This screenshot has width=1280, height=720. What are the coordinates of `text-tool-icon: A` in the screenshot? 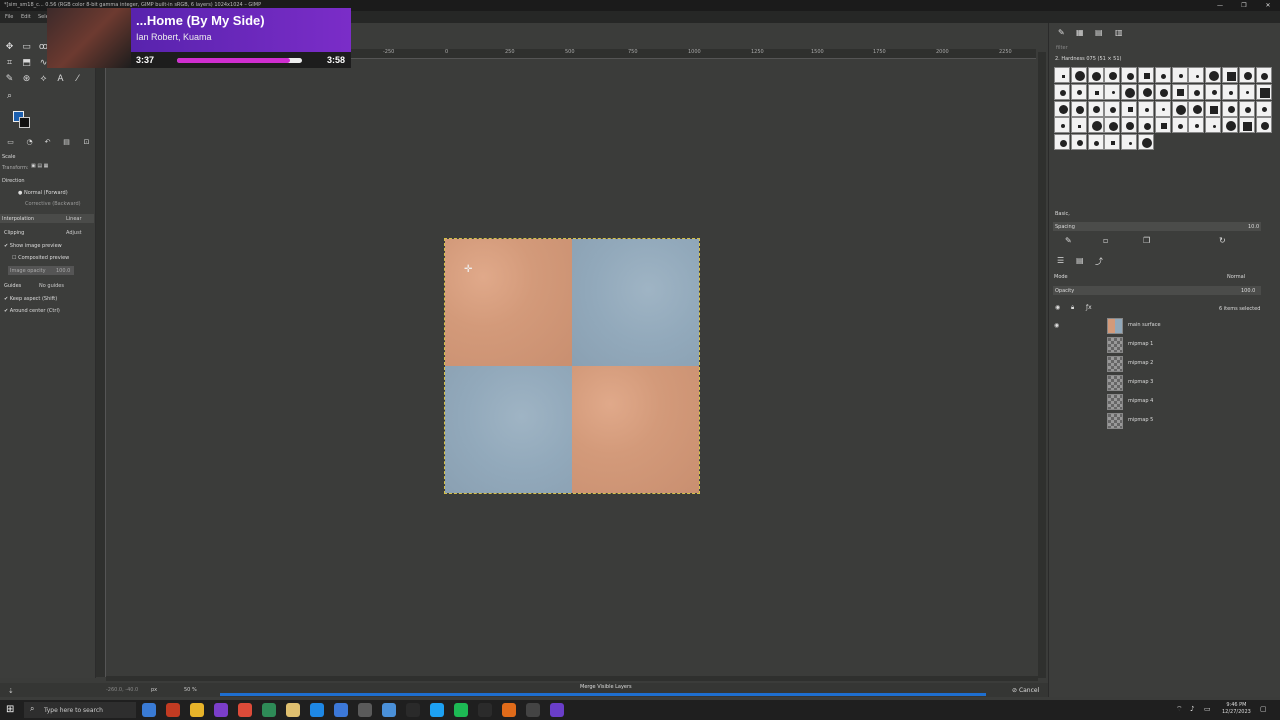 It's located at (60, 79).